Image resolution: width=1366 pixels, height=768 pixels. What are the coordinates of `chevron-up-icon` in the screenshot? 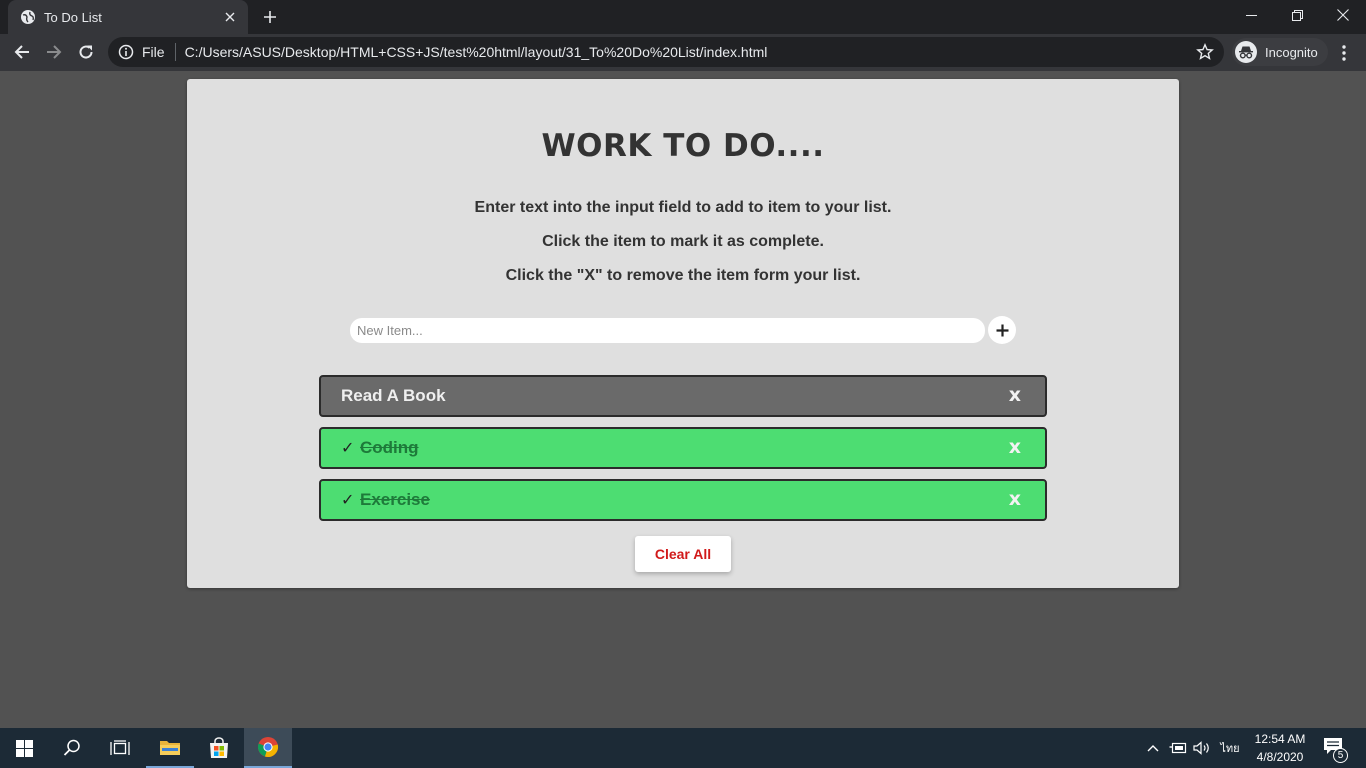 It's located at (1153, 748).